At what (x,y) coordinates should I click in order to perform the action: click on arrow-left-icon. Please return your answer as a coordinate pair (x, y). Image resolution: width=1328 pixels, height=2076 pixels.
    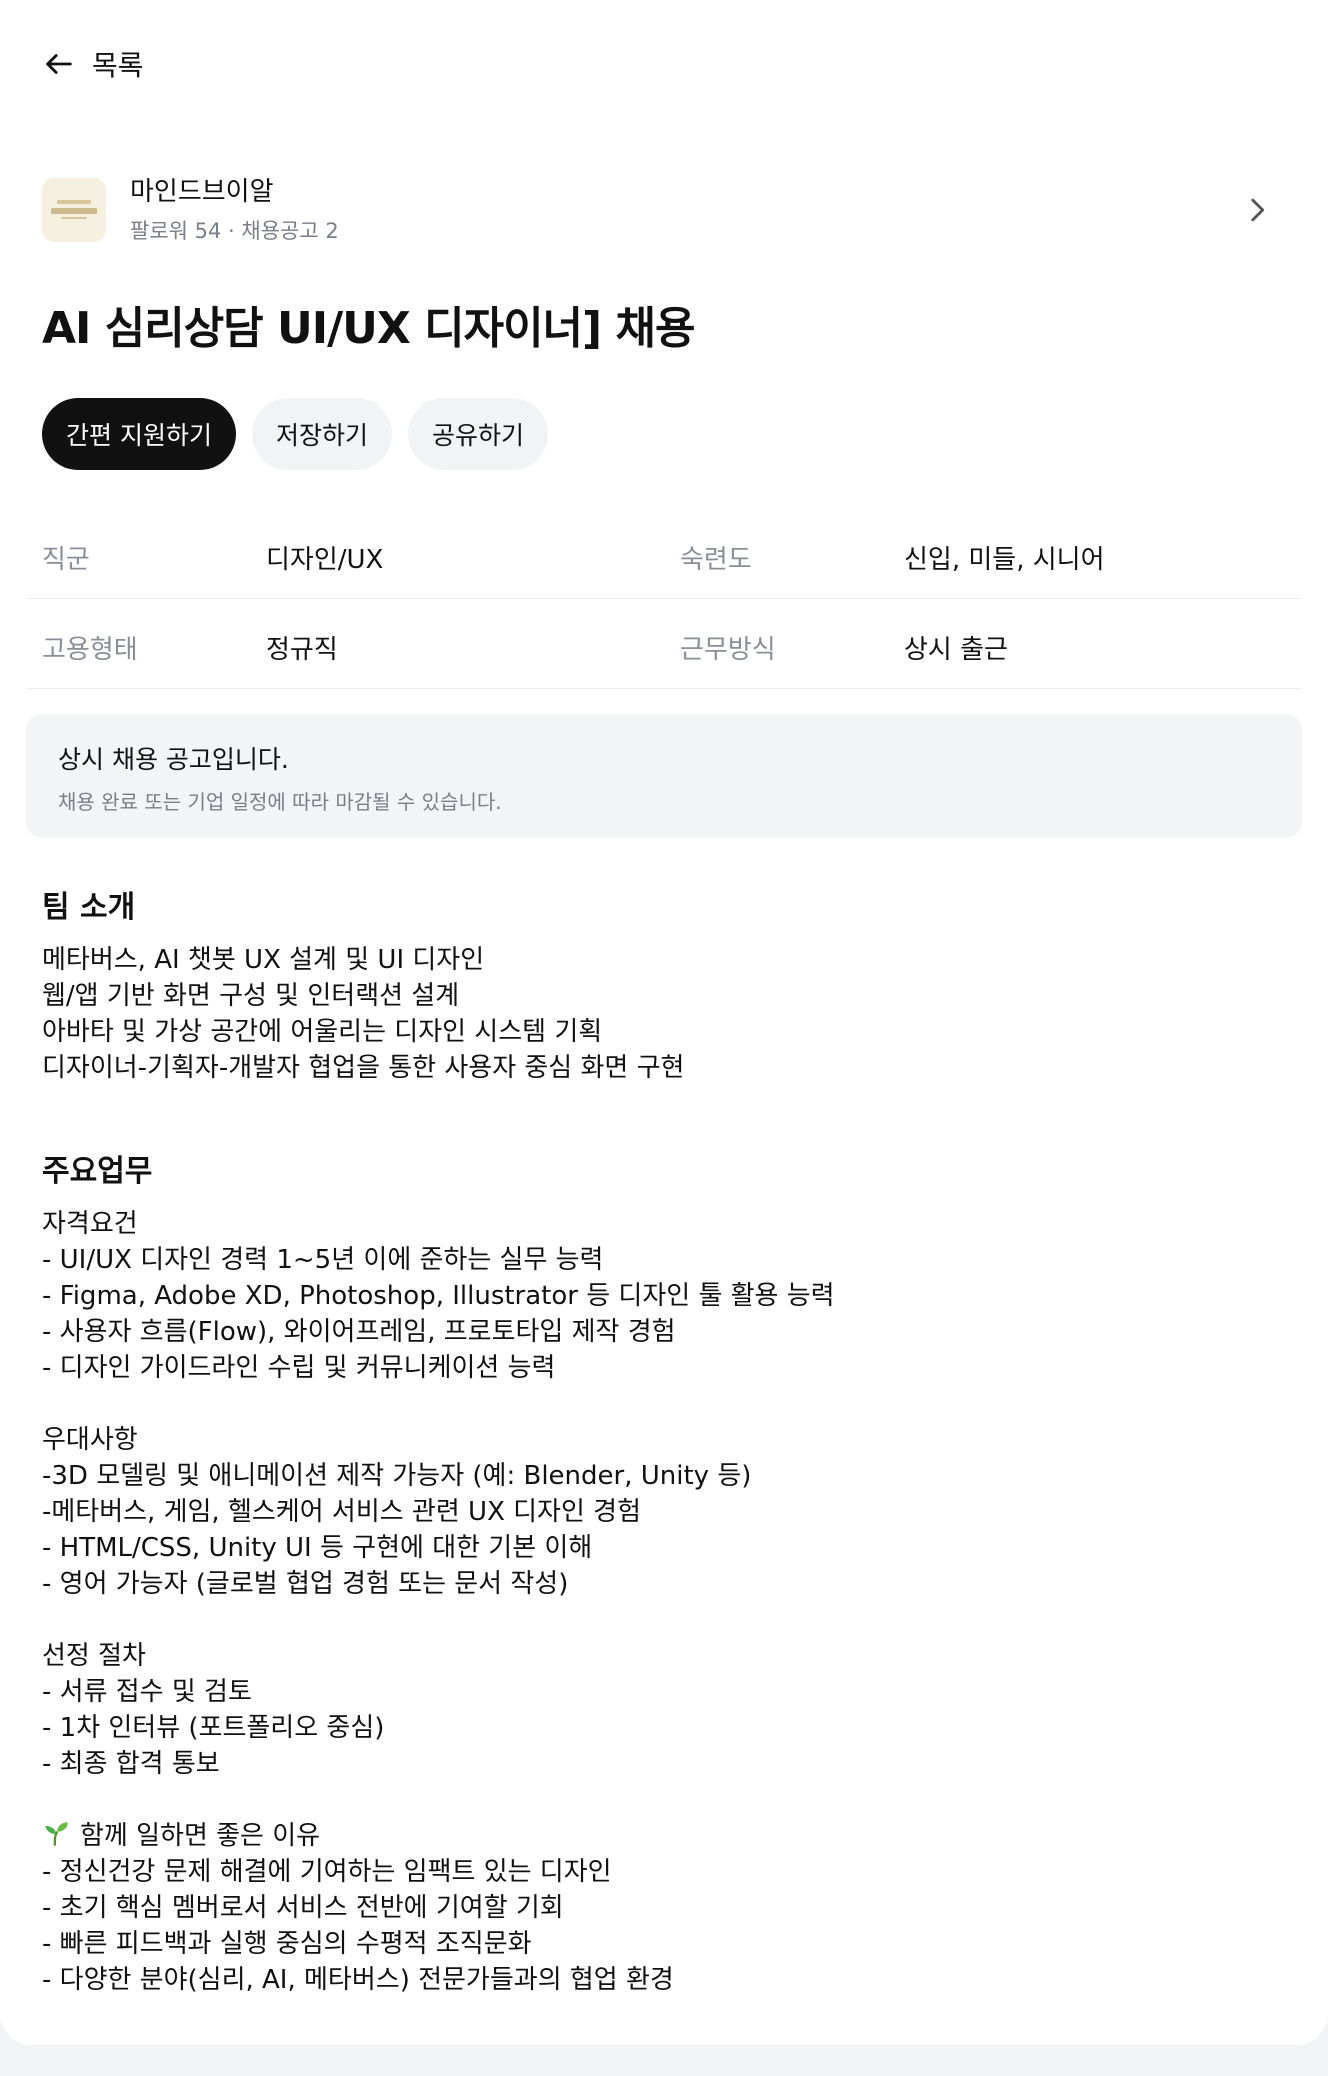
    Looking at the image, I should click on (59, 64).